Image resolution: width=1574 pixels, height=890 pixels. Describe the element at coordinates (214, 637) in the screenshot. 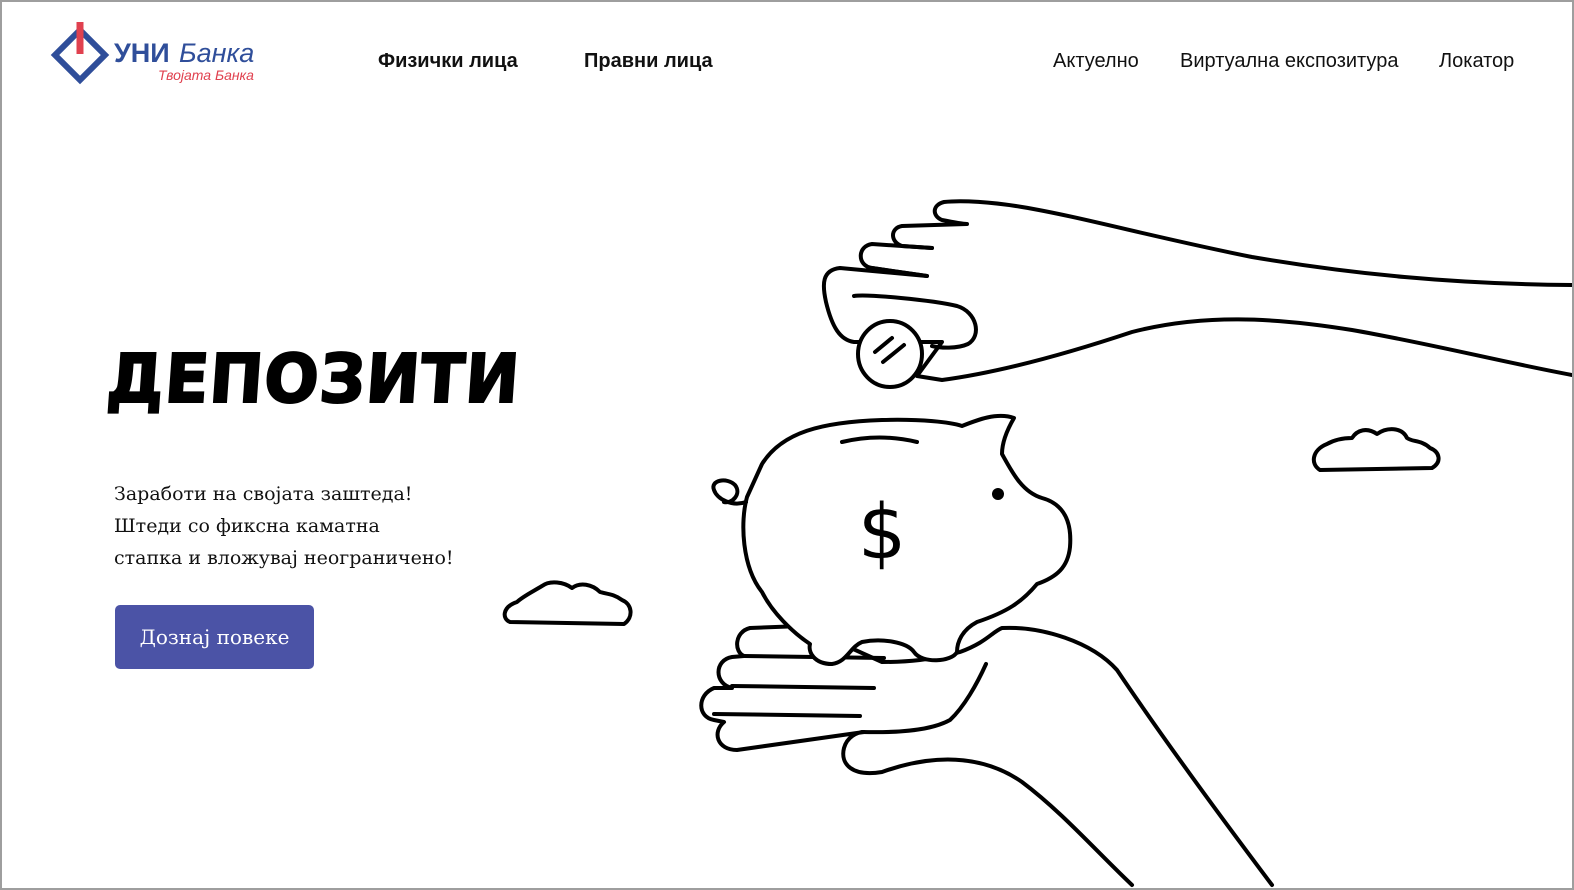

I see `learn-more-button: Дознај повеке` at that location.